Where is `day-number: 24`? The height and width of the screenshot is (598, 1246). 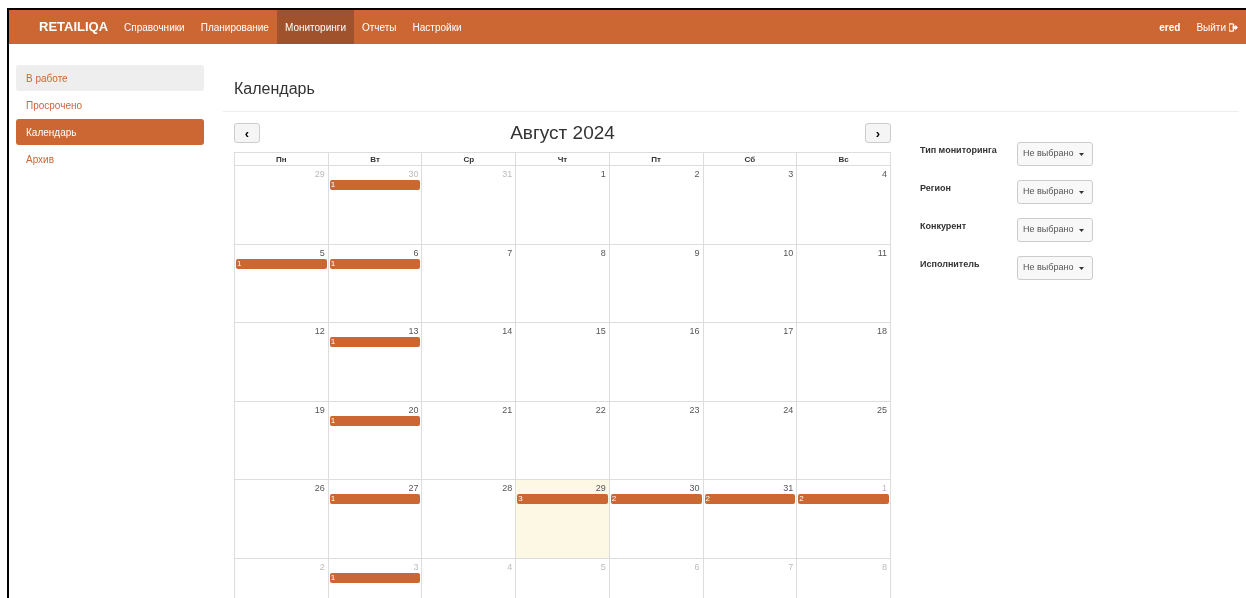
day-number: 24 is located at coordinates (788, 409).